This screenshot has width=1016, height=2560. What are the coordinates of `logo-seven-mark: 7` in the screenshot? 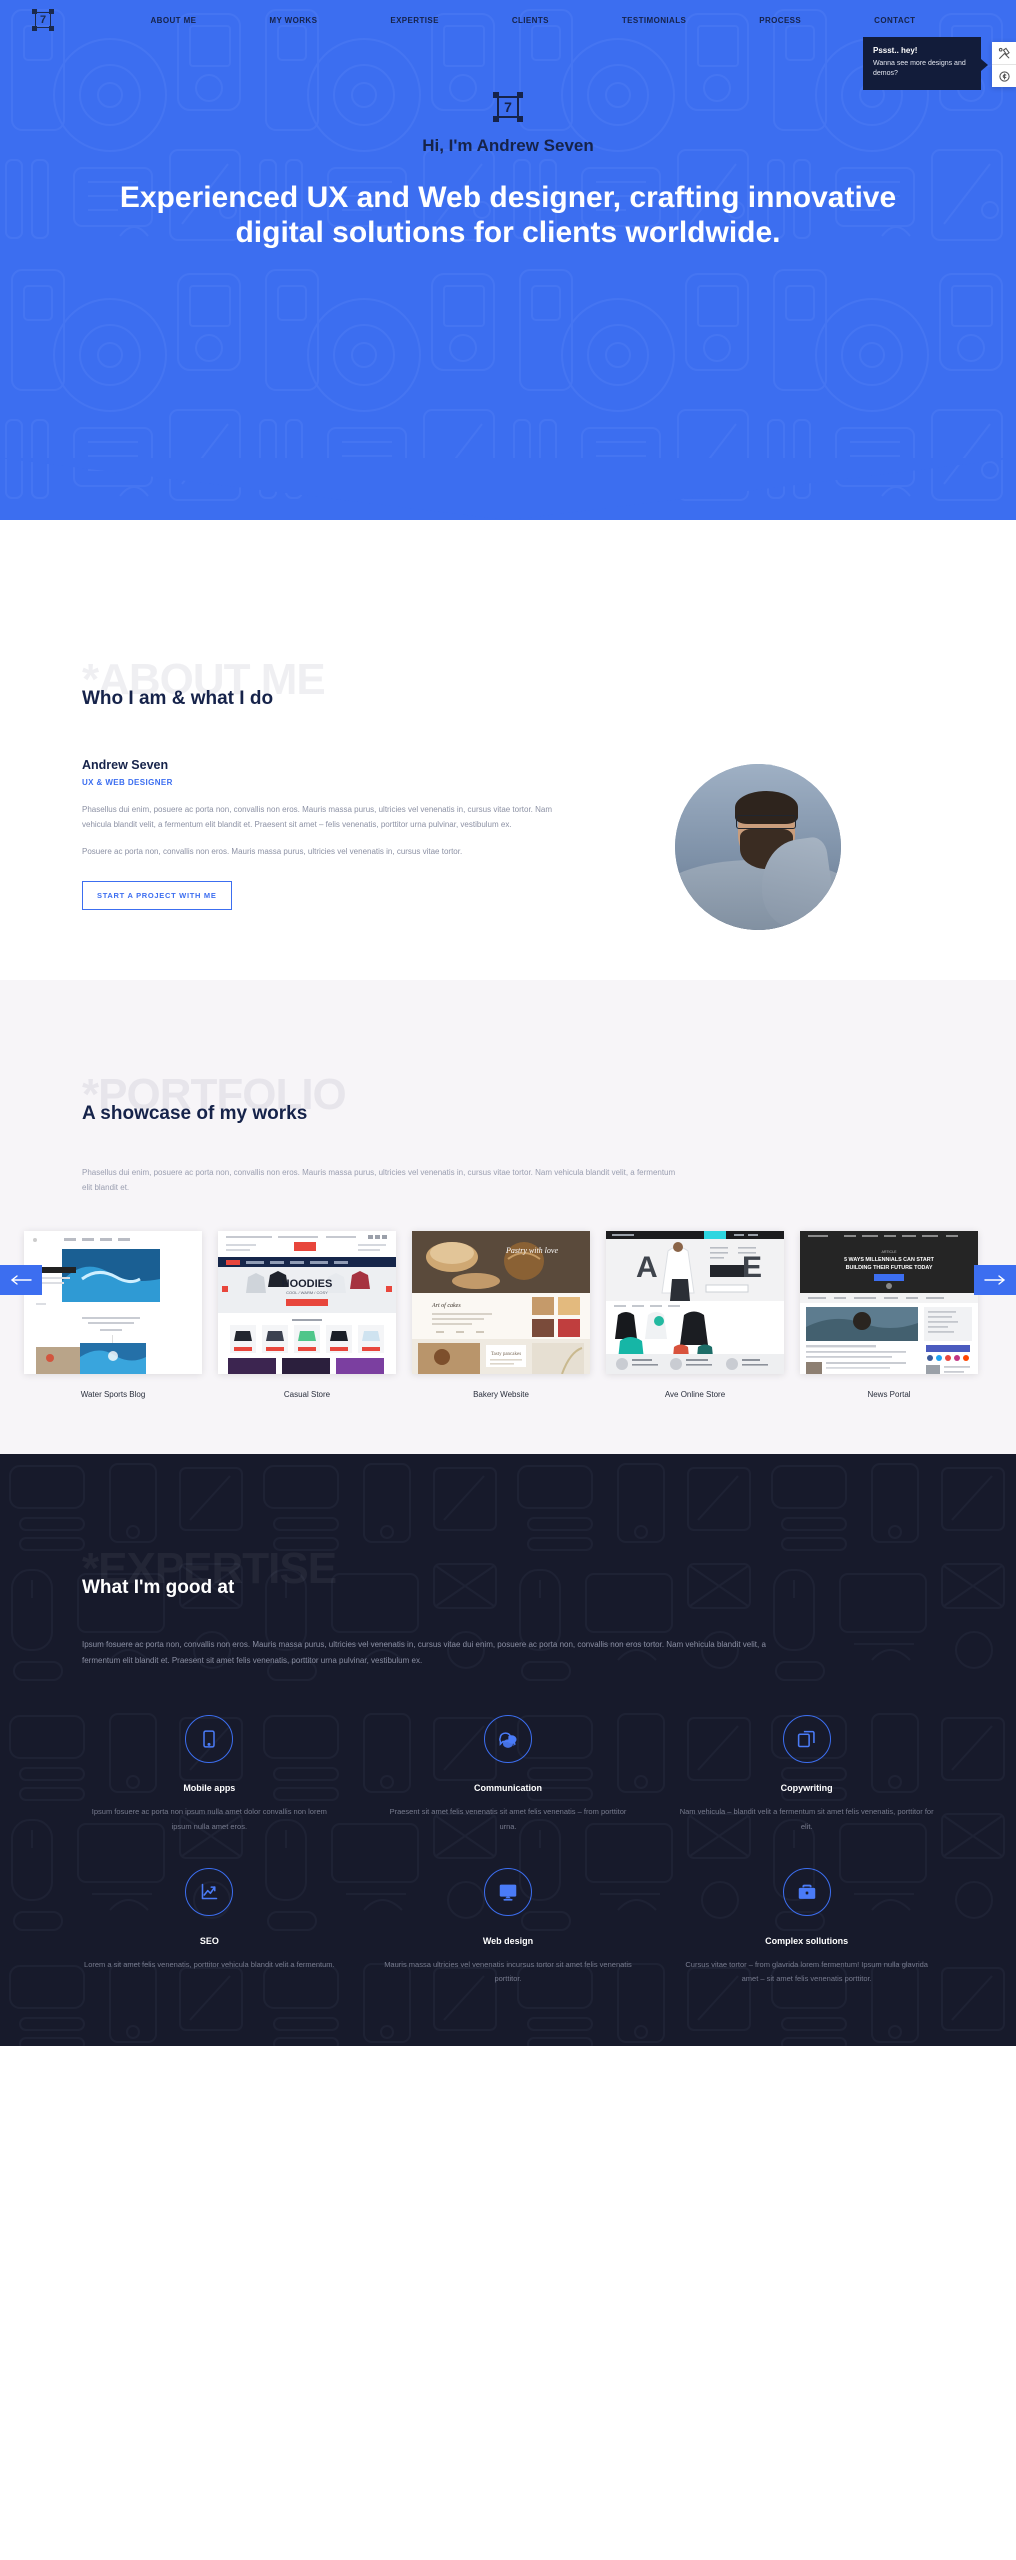 It's located at (43, 20).